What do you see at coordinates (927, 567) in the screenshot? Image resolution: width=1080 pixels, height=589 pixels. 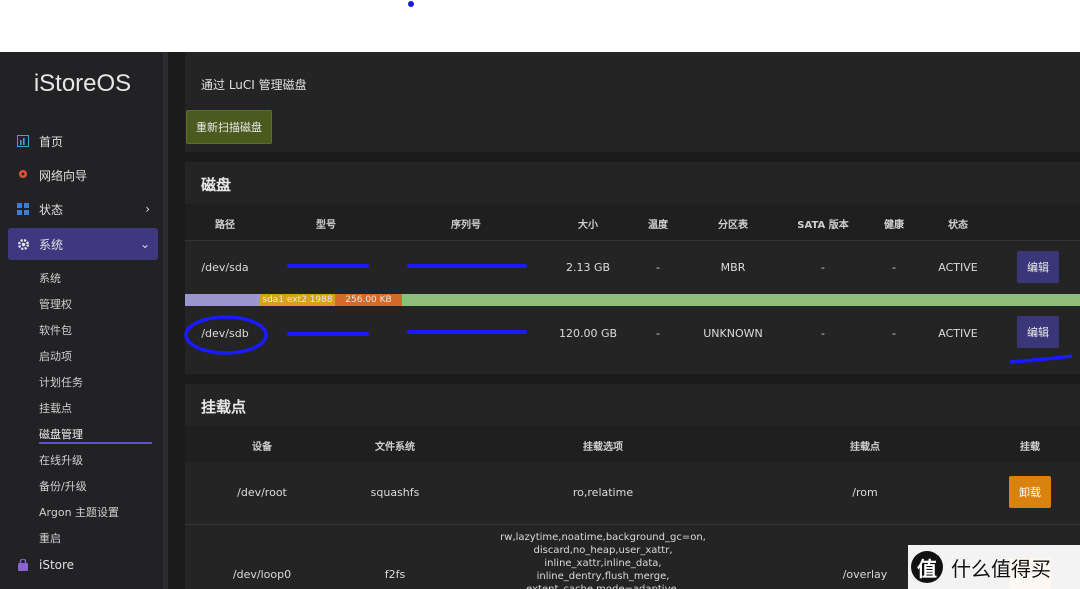 I see `watermark-logo: 值` at bounding box center [927, 567].